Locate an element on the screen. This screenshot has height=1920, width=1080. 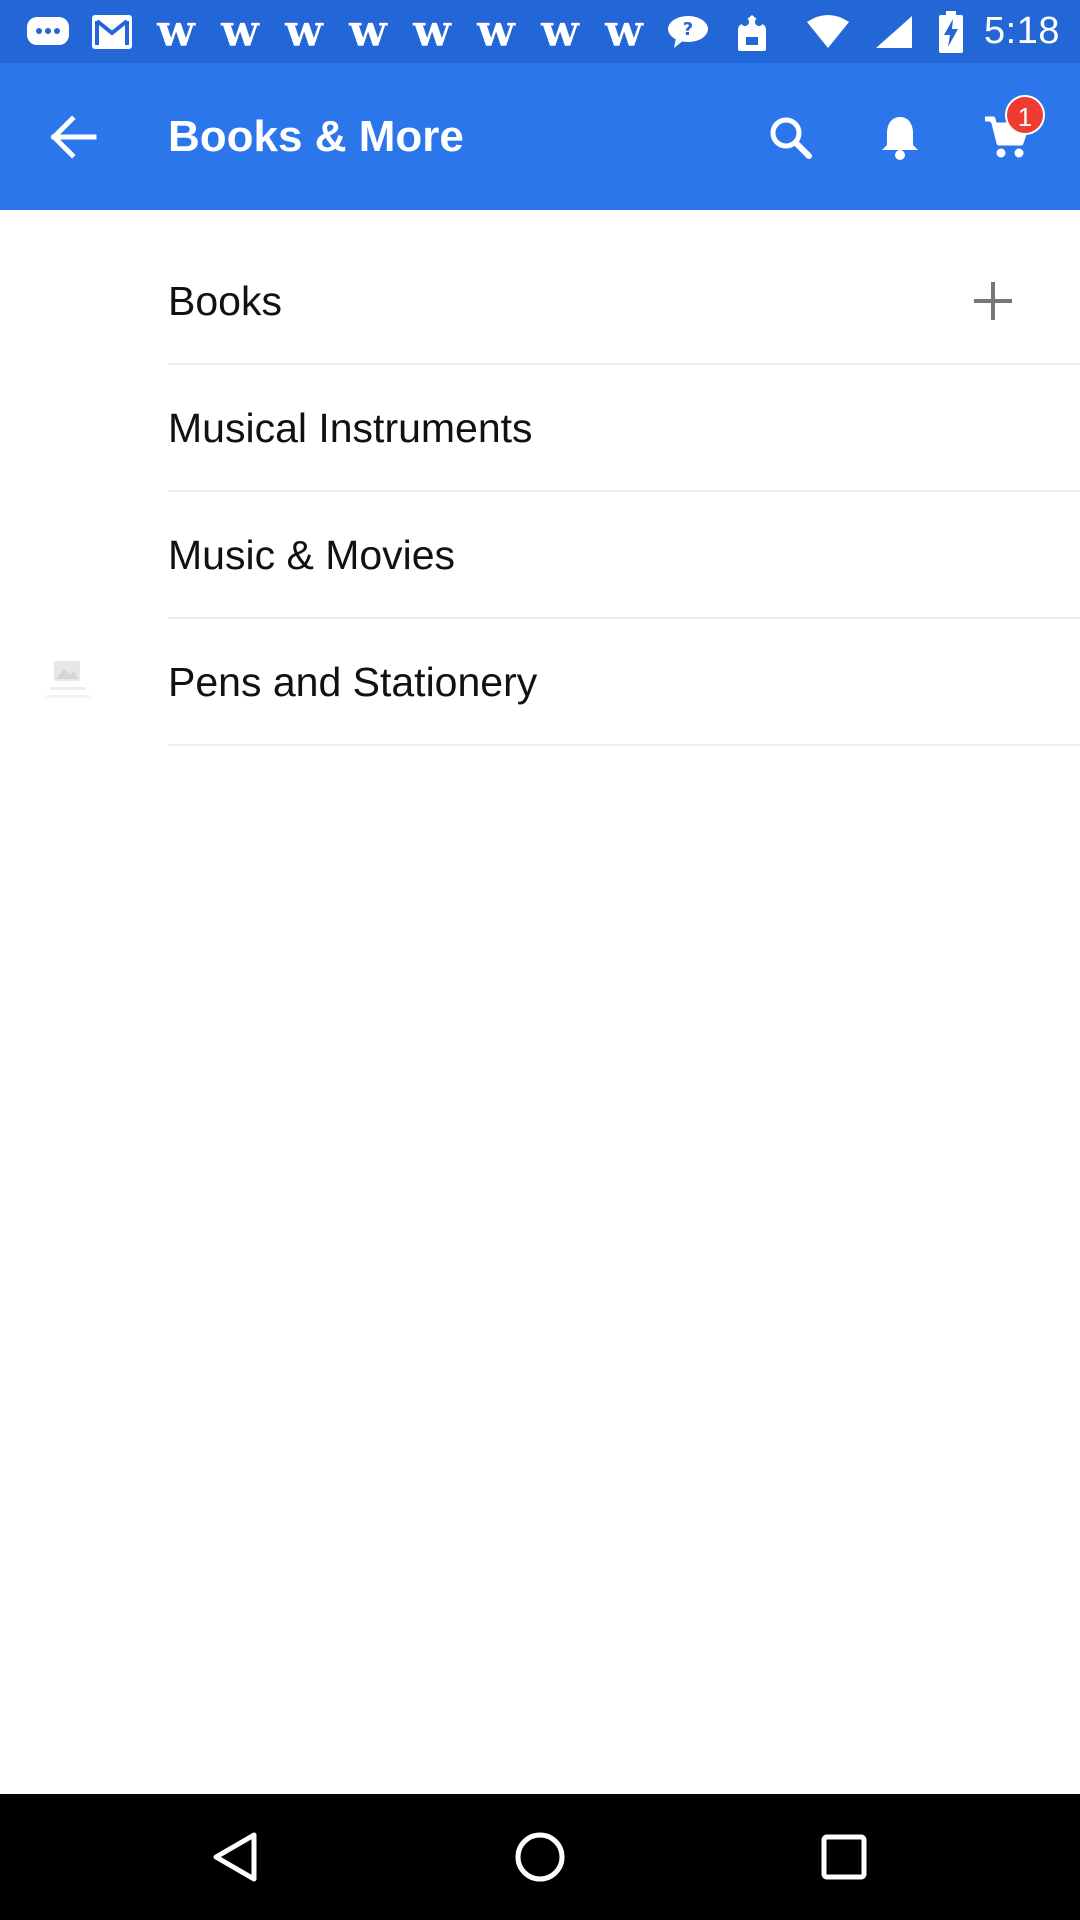
chat-bubble-icon: ? is located at coordinates (688, 32).